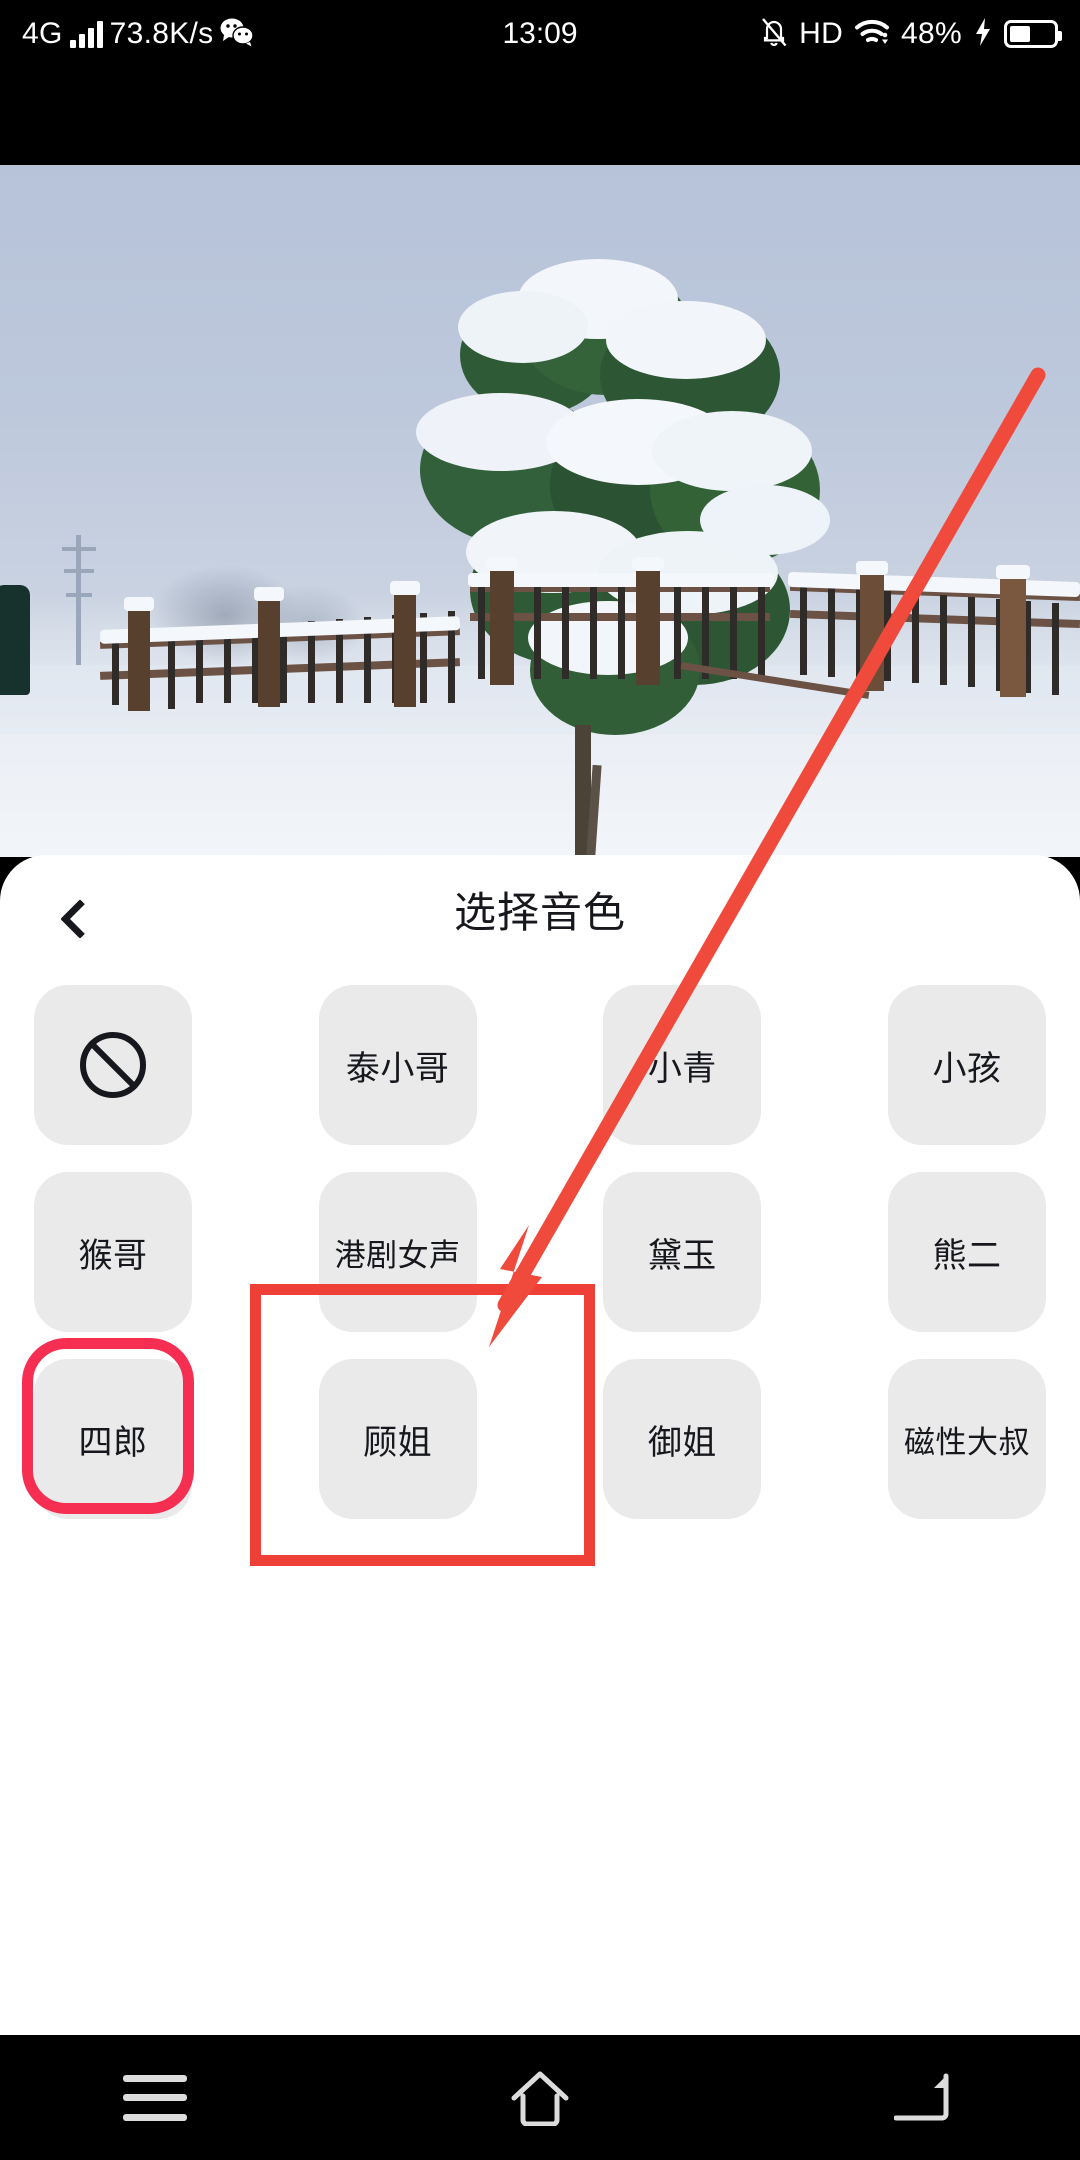  What do you see at coordinates (540, 1439) in the screenshot?
I see `voice-row: 四郎 顾姐 御姐 磁性大叔` at bounding box center [540, 1439].